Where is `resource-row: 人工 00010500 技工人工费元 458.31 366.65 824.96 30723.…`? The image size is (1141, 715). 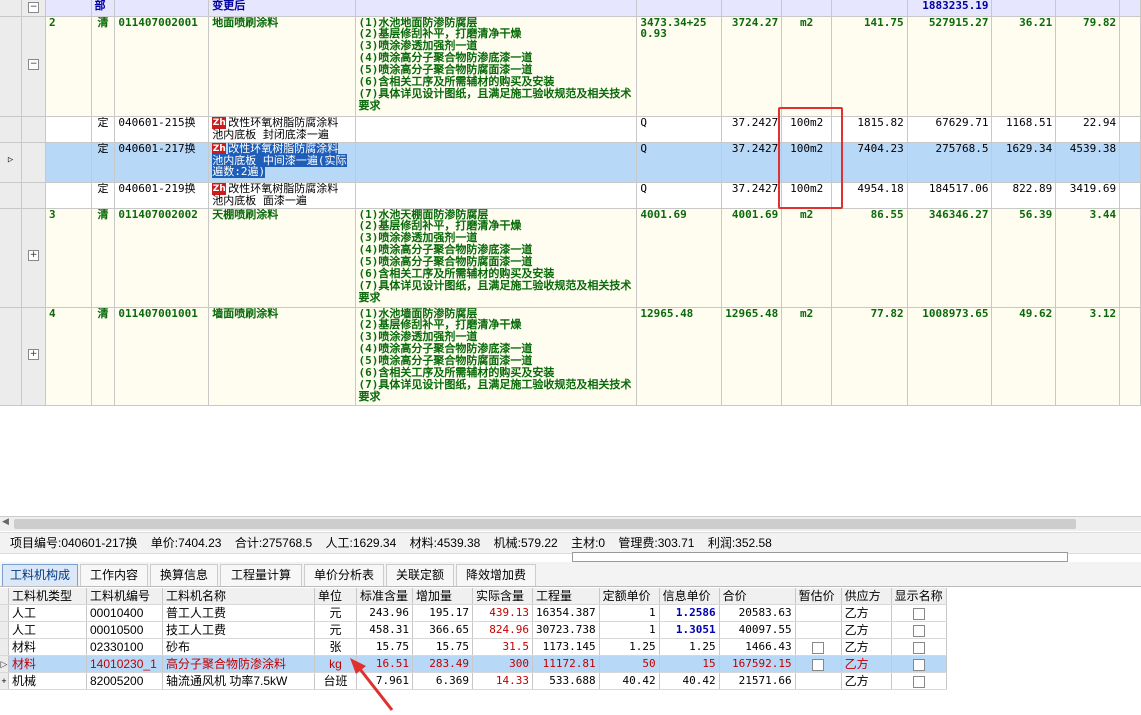 resource-row: 人工 00010500 技工人工费元 458.31 366.65 824.96 30723.… is located at coordinates (473, 630).